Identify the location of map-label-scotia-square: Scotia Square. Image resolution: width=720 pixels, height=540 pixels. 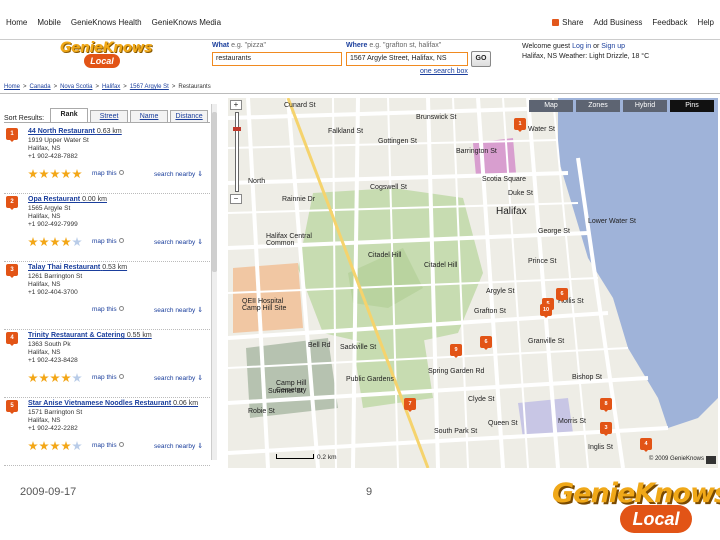
(504, 179).